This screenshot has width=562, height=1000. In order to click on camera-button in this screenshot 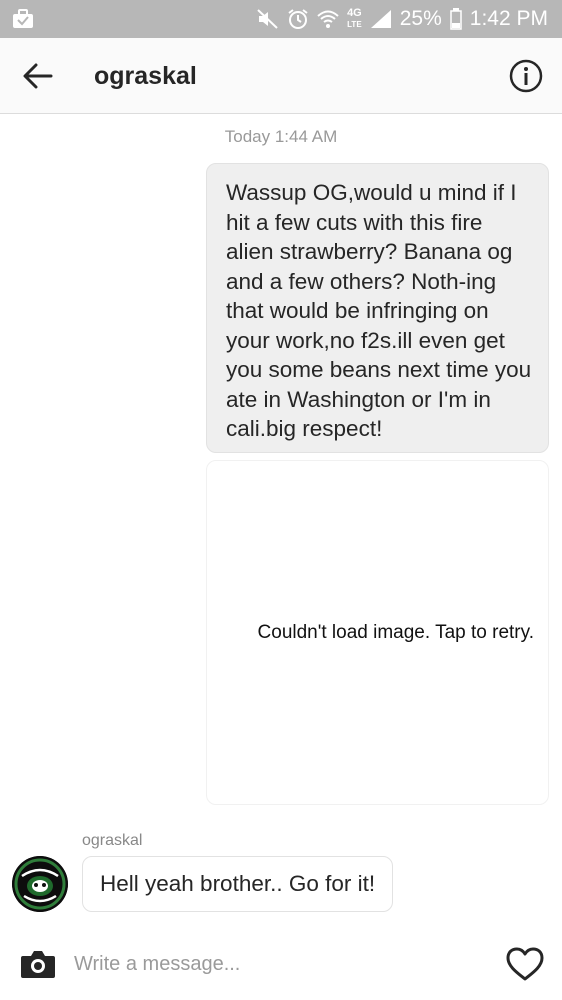, I will do `click(38, 964)`.